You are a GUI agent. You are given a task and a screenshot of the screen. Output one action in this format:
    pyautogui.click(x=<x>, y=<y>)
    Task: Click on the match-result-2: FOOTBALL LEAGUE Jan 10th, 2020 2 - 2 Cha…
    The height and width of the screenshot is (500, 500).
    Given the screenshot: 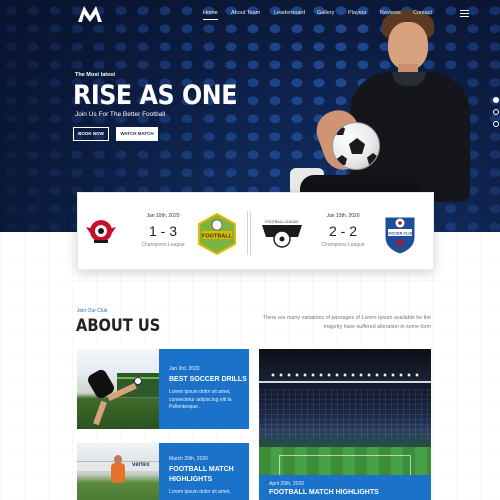 What is the action you would take?
    pyautogui.click(x=343, y=232)
    